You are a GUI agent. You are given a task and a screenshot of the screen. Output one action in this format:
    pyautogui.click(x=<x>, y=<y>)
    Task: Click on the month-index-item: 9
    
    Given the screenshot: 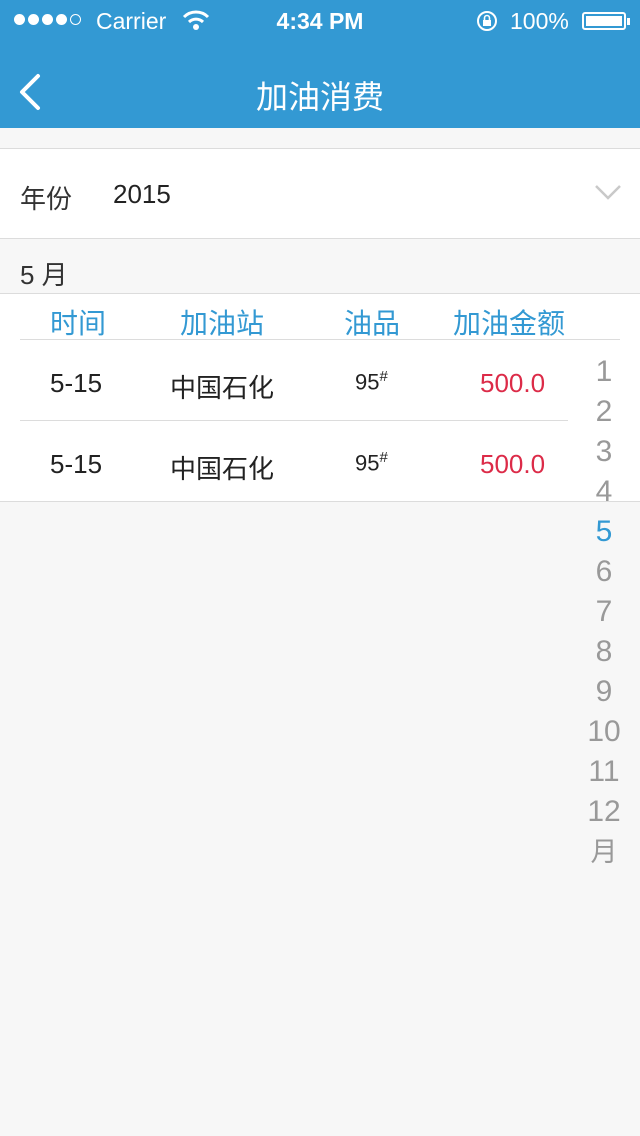 What is the action you would take?
    pyautogui.click(x=604, y=692)
    